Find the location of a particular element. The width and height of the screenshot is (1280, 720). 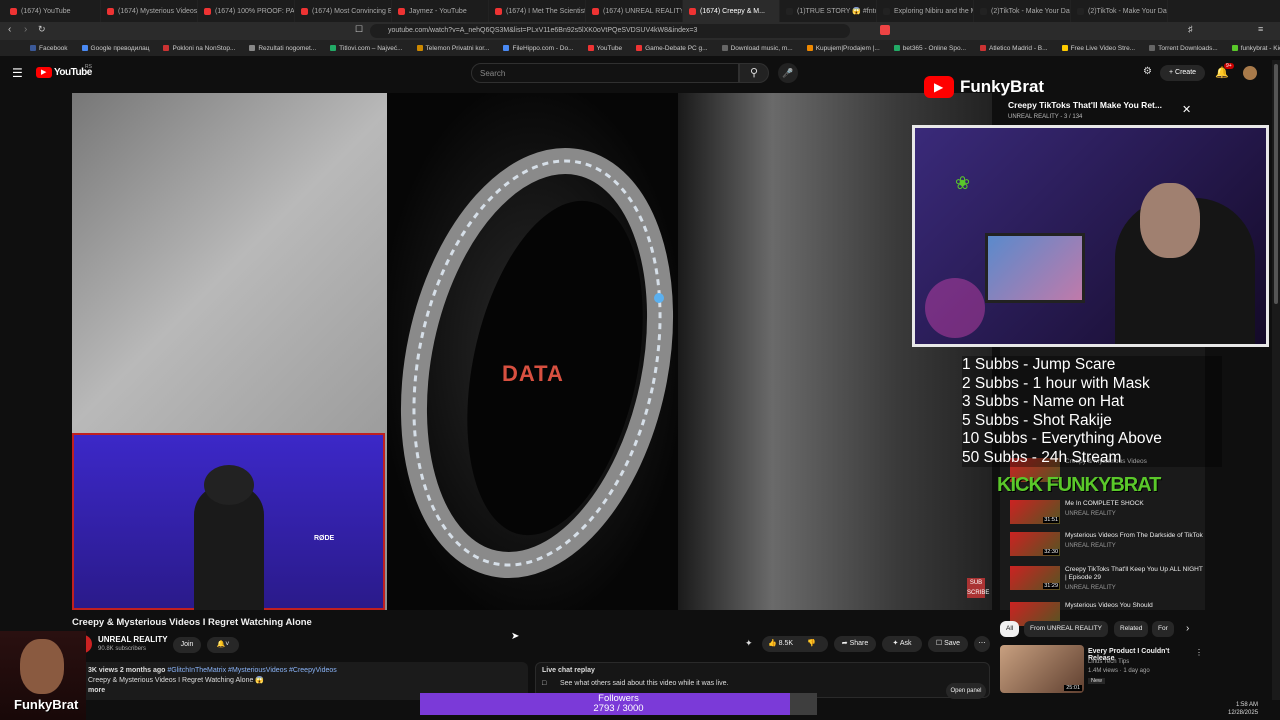

search-input: Search is located at coordinates (605, 73).